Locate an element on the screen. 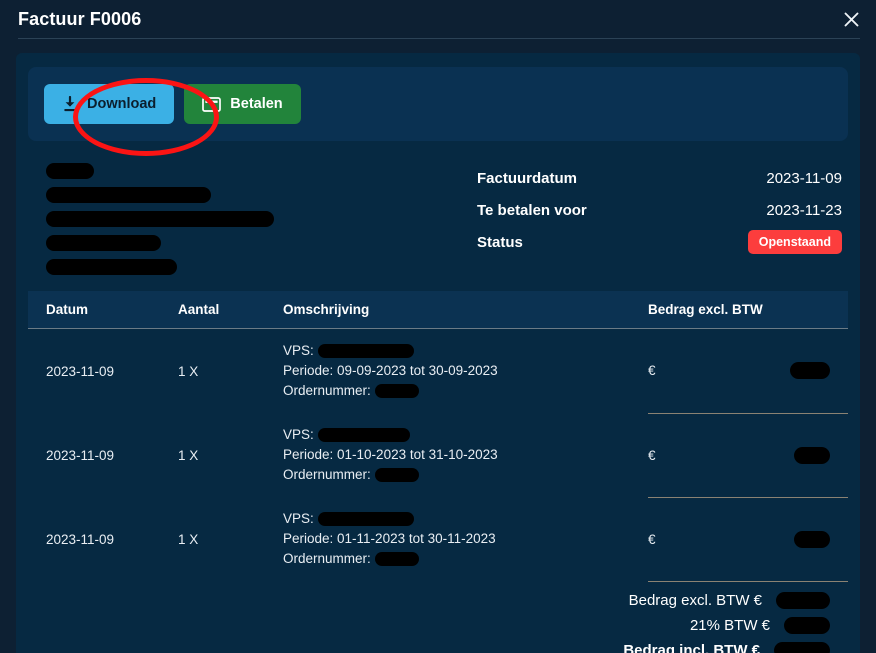  modal-header: Factuur F0006 is located at coordinates (438, 19).